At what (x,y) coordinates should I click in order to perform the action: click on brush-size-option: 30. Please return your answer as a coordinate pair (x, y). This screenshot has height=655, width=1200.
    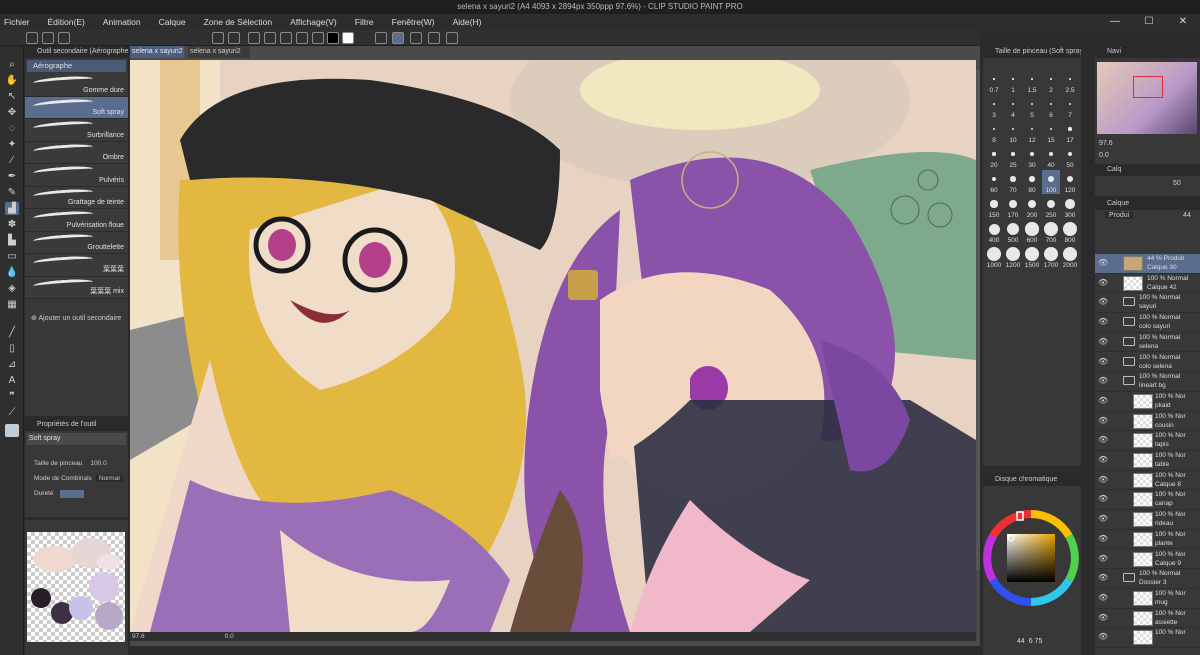
    Looking at the image, I should click on (1032, 157).